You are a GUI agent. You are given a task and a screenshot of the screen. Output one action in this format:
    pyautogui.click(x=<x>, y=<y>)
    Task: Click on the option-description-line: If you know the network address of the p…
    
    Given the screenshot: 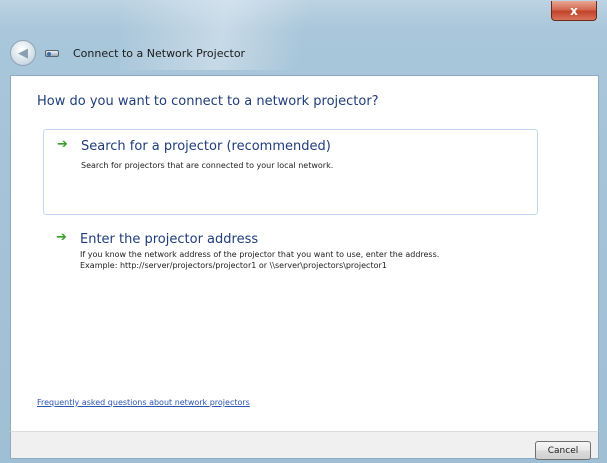 What is the action you would take?
    pyautogui.click(x=260, y=254)
    